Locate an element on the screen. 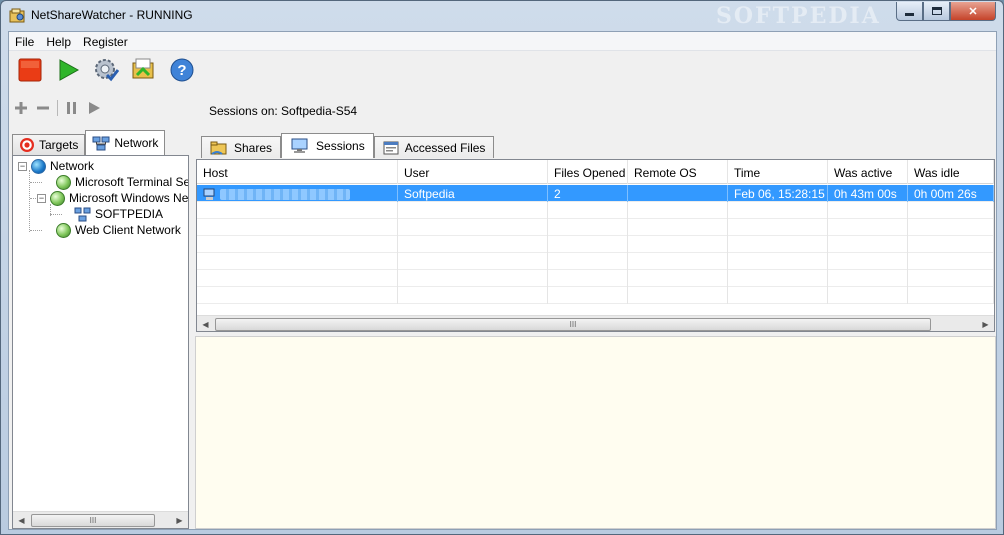 Image resolution: width=1004 pixels, height=535 pixels. tab-targets-label: Targets is located at coordinates (59, 145).